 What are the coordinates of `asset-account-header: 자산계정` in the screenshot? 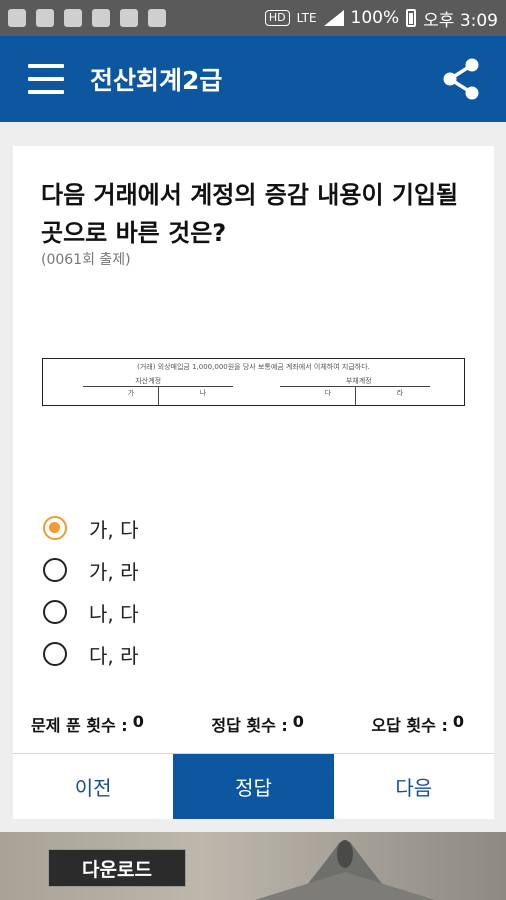 It's located at (148, 381).